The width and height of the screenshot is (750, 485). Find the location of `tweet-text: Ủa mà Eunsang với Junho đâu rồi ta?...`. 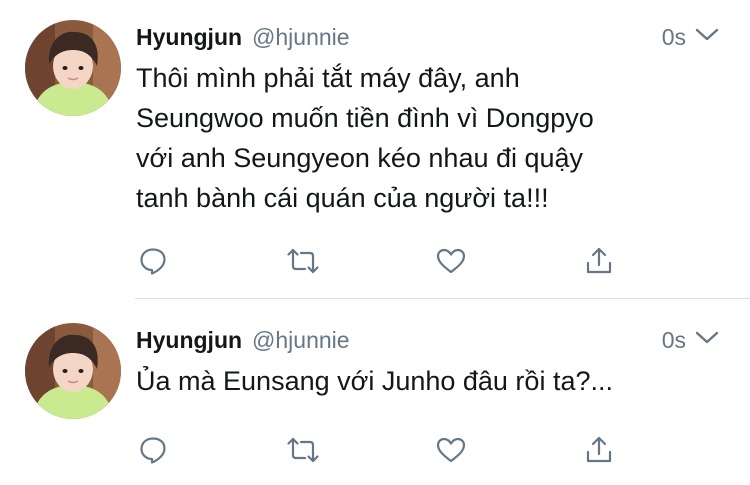

tweet-text: Ủa mà Eunsang với Junho đâu rồi ta?... is located at coordinates (426, 381).